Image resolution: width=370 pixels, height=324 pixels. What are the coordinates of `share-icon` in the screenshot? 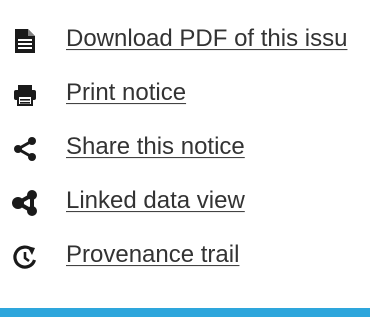 It's located at (25, 149).